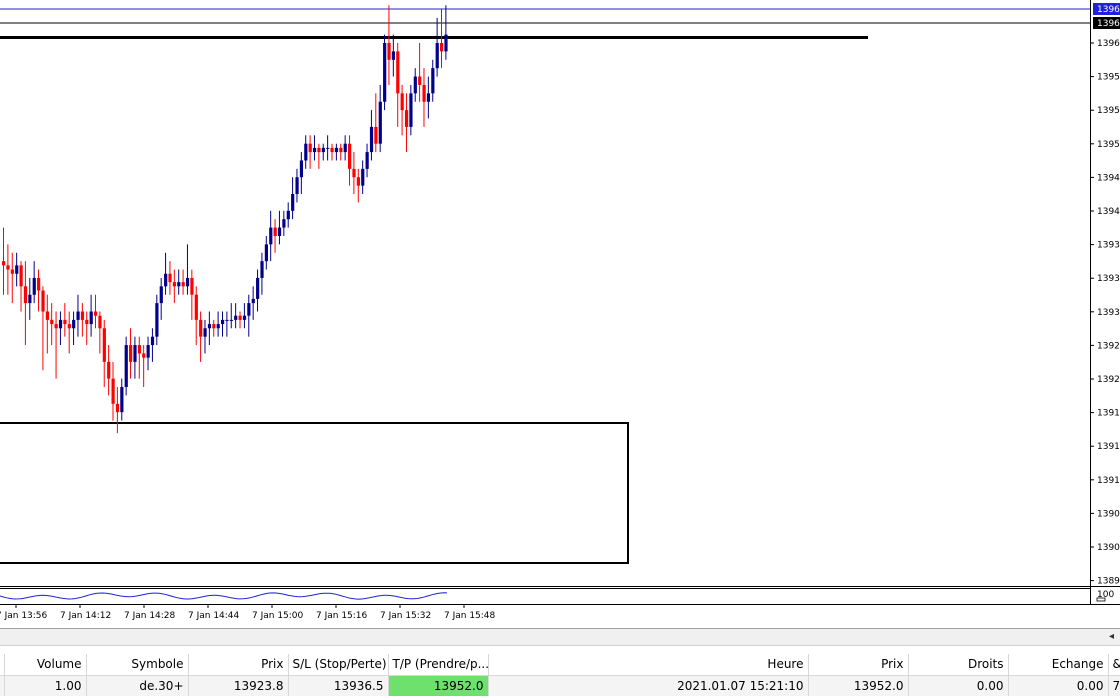 Image resolution: width=1120 pixels, height=700 pixels. I want to click on cell-price: 13923.8, so click(238, 685).